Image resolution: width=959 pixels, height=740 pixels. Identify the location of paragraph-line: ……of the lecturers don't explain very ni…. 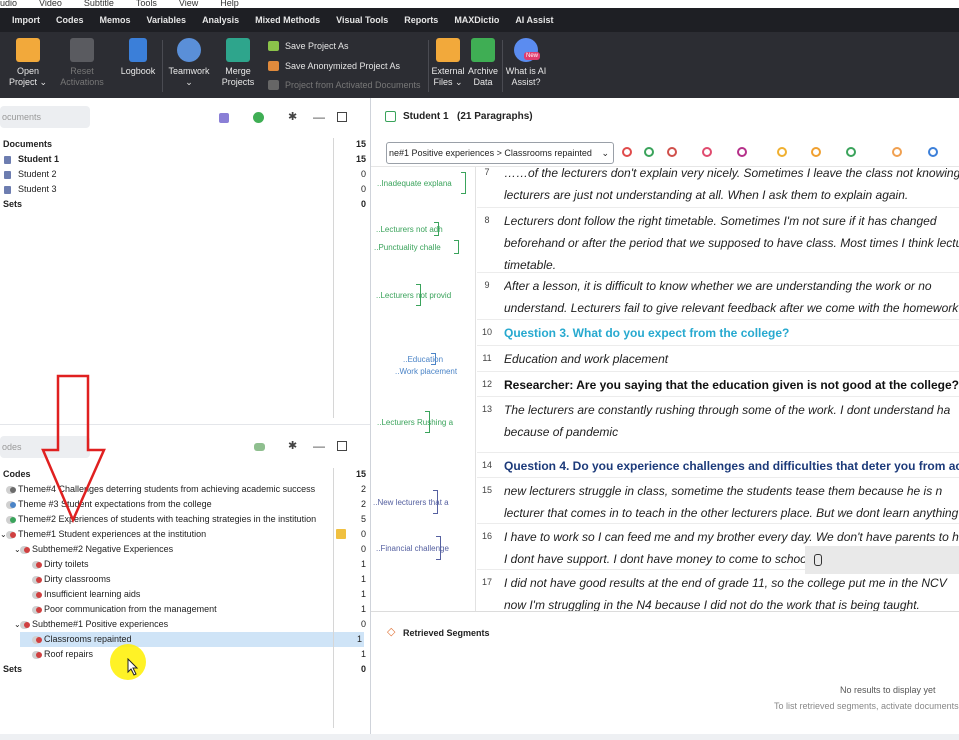
(731, 173).